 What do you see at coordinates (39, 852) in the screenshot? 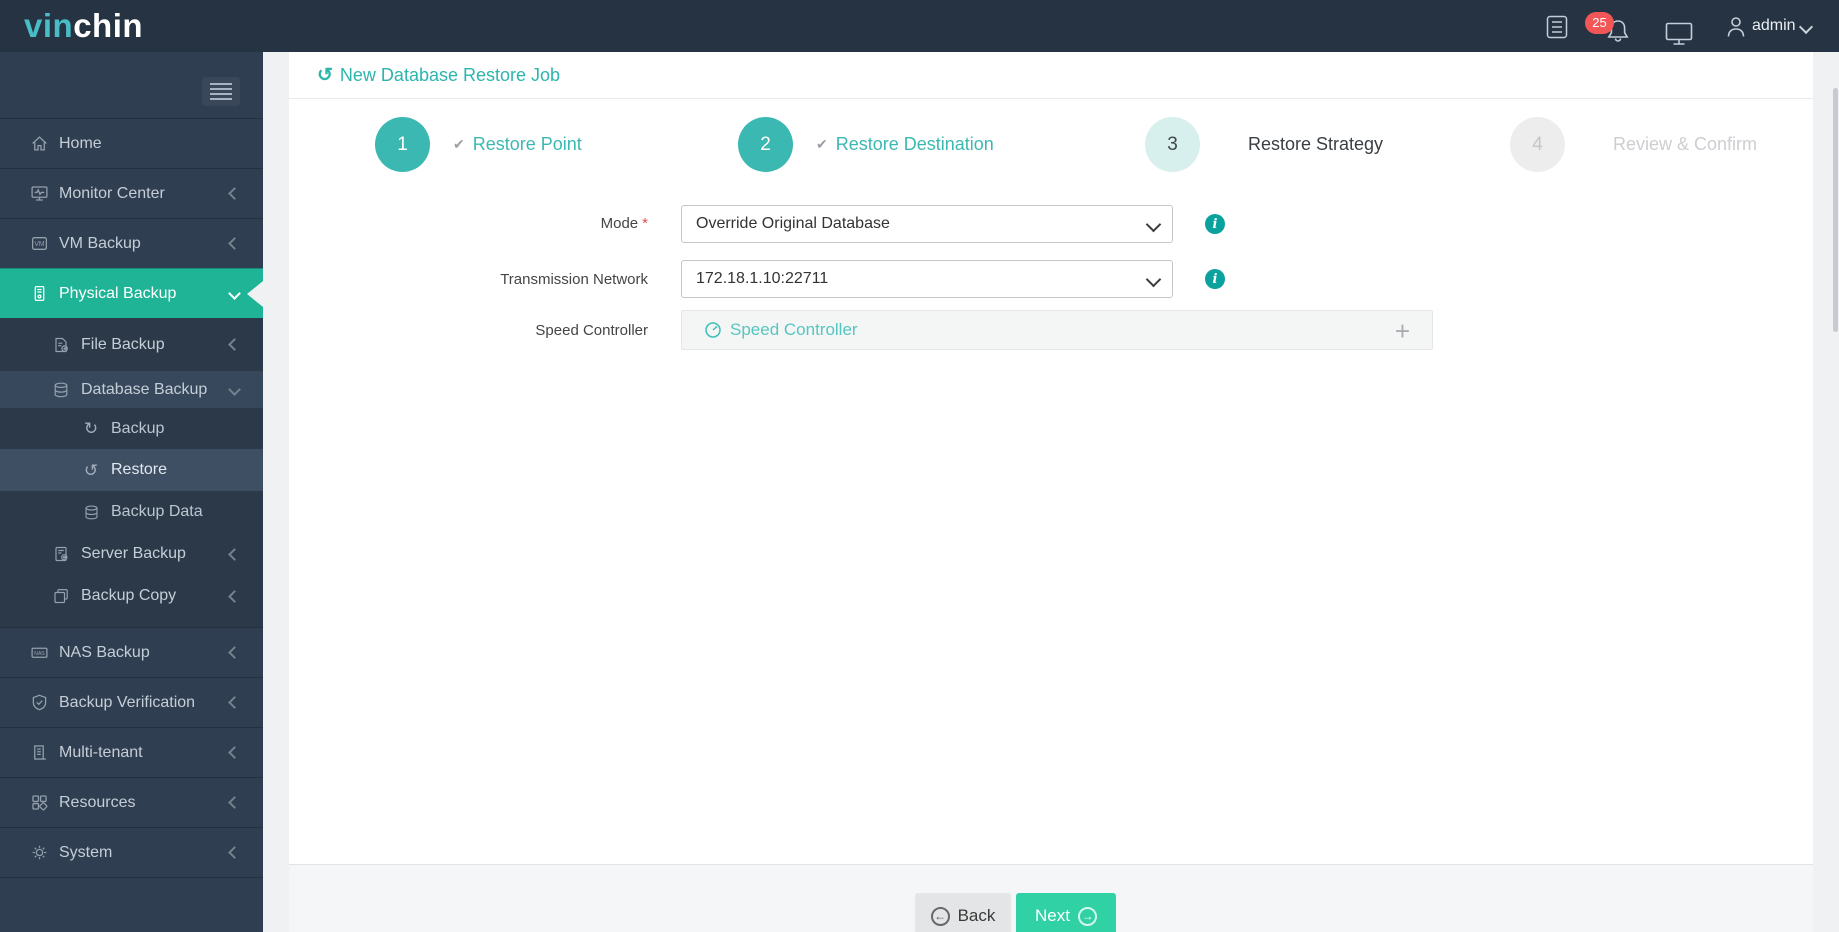
I see `gear-icon` at bounding box center [39, 852].